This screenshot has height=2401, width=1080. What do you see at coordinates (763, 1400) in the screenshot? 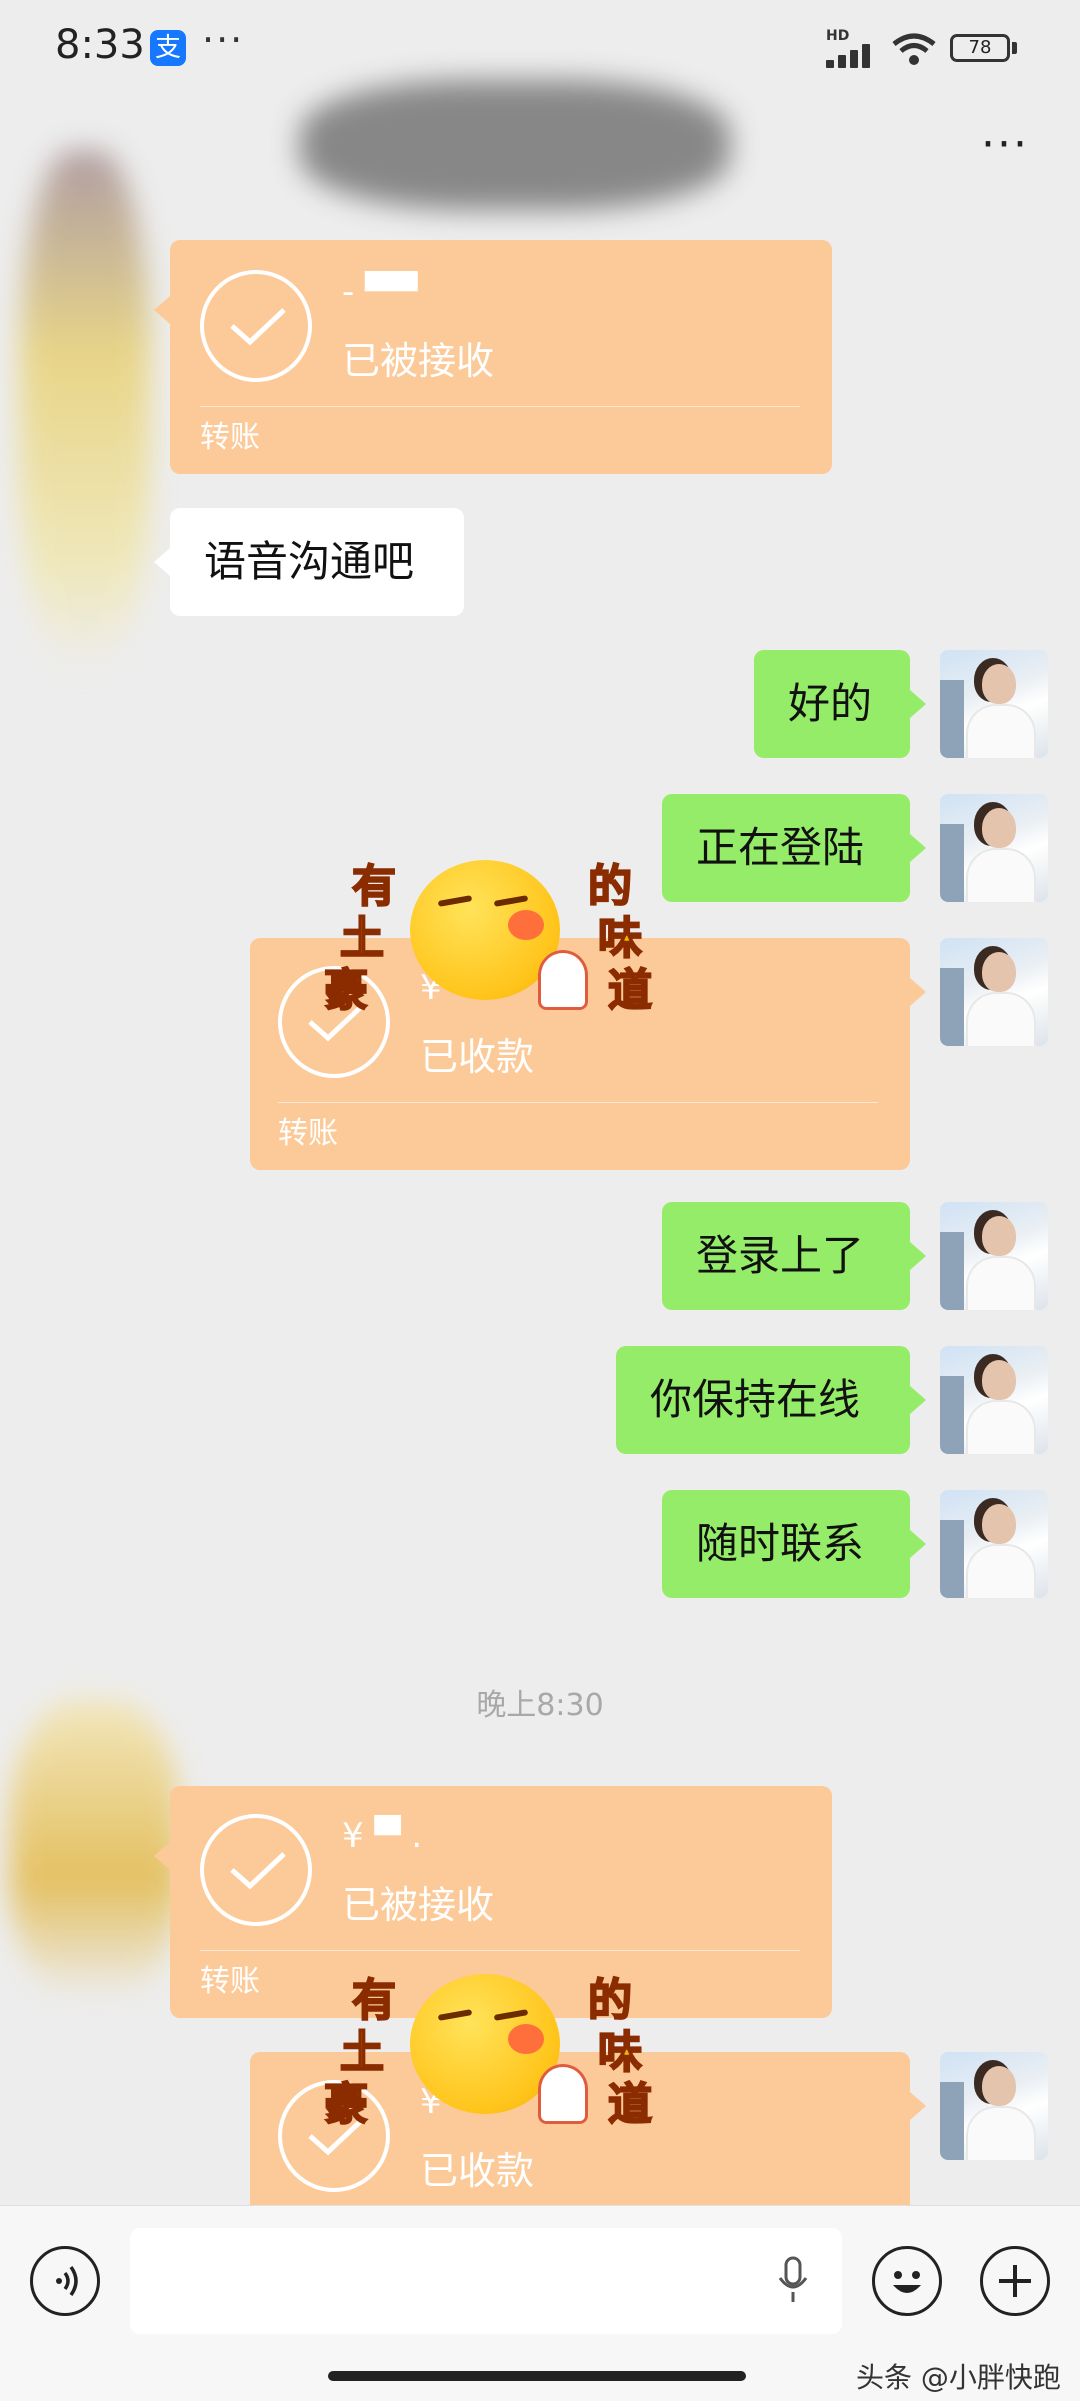
I see `message-bubble-outgoing: 你保持在线` at bounding box center [763, 1400].